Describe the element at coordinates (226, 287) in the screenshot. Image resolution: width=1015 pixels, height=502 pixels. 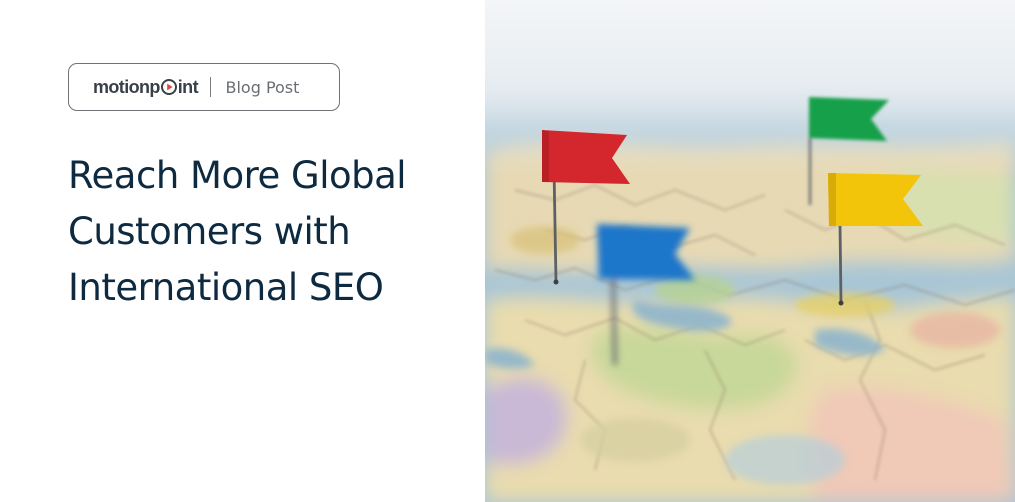
I see `headline-line-3: International SEO` at that location.